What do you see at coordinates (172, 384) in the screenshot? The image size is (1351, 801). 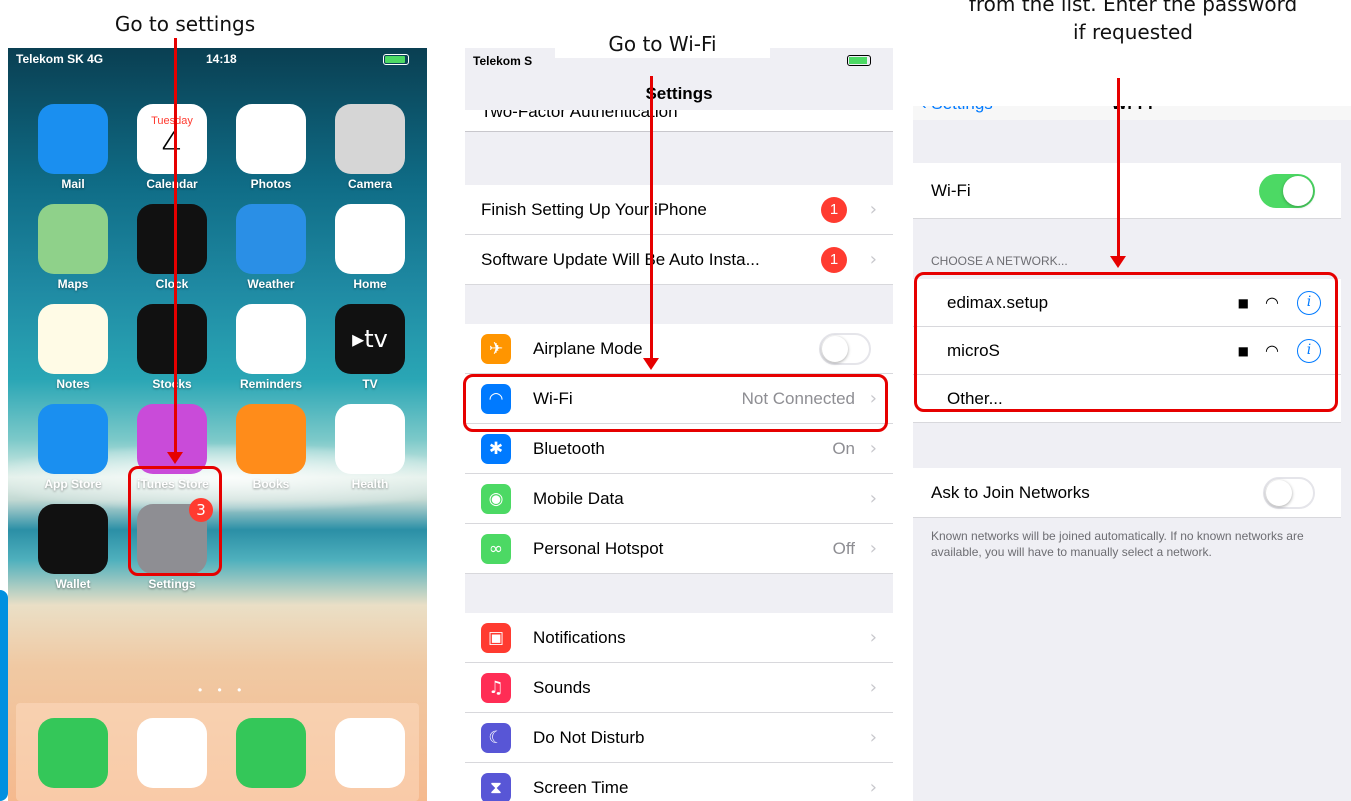 I see `app-label: Stocks` at bounding box center [172, 384].